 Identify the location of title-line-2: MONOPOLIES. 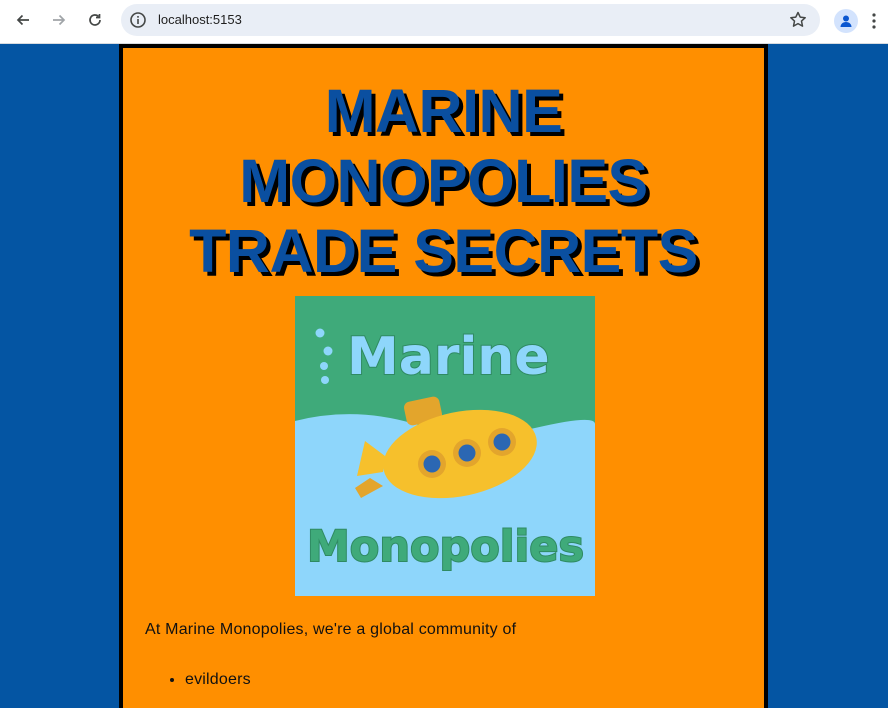
(443, 181).